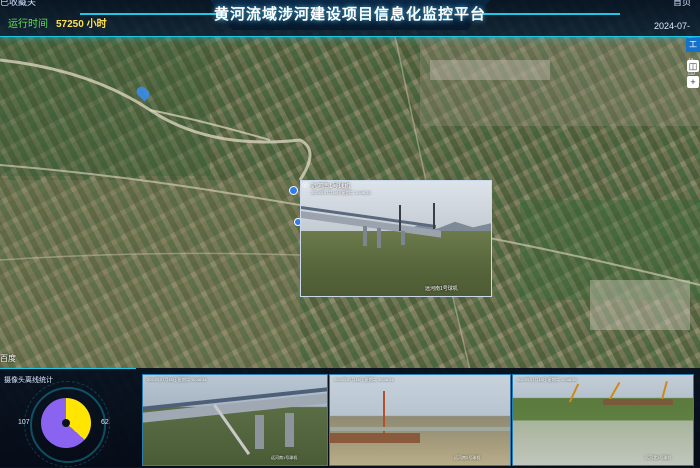 Image resolution: width=700 pixels, height=468 pixels. Describe the element at coordinates (638, 402) in the screenshot. I see `thumb-construction-barge` at that location.